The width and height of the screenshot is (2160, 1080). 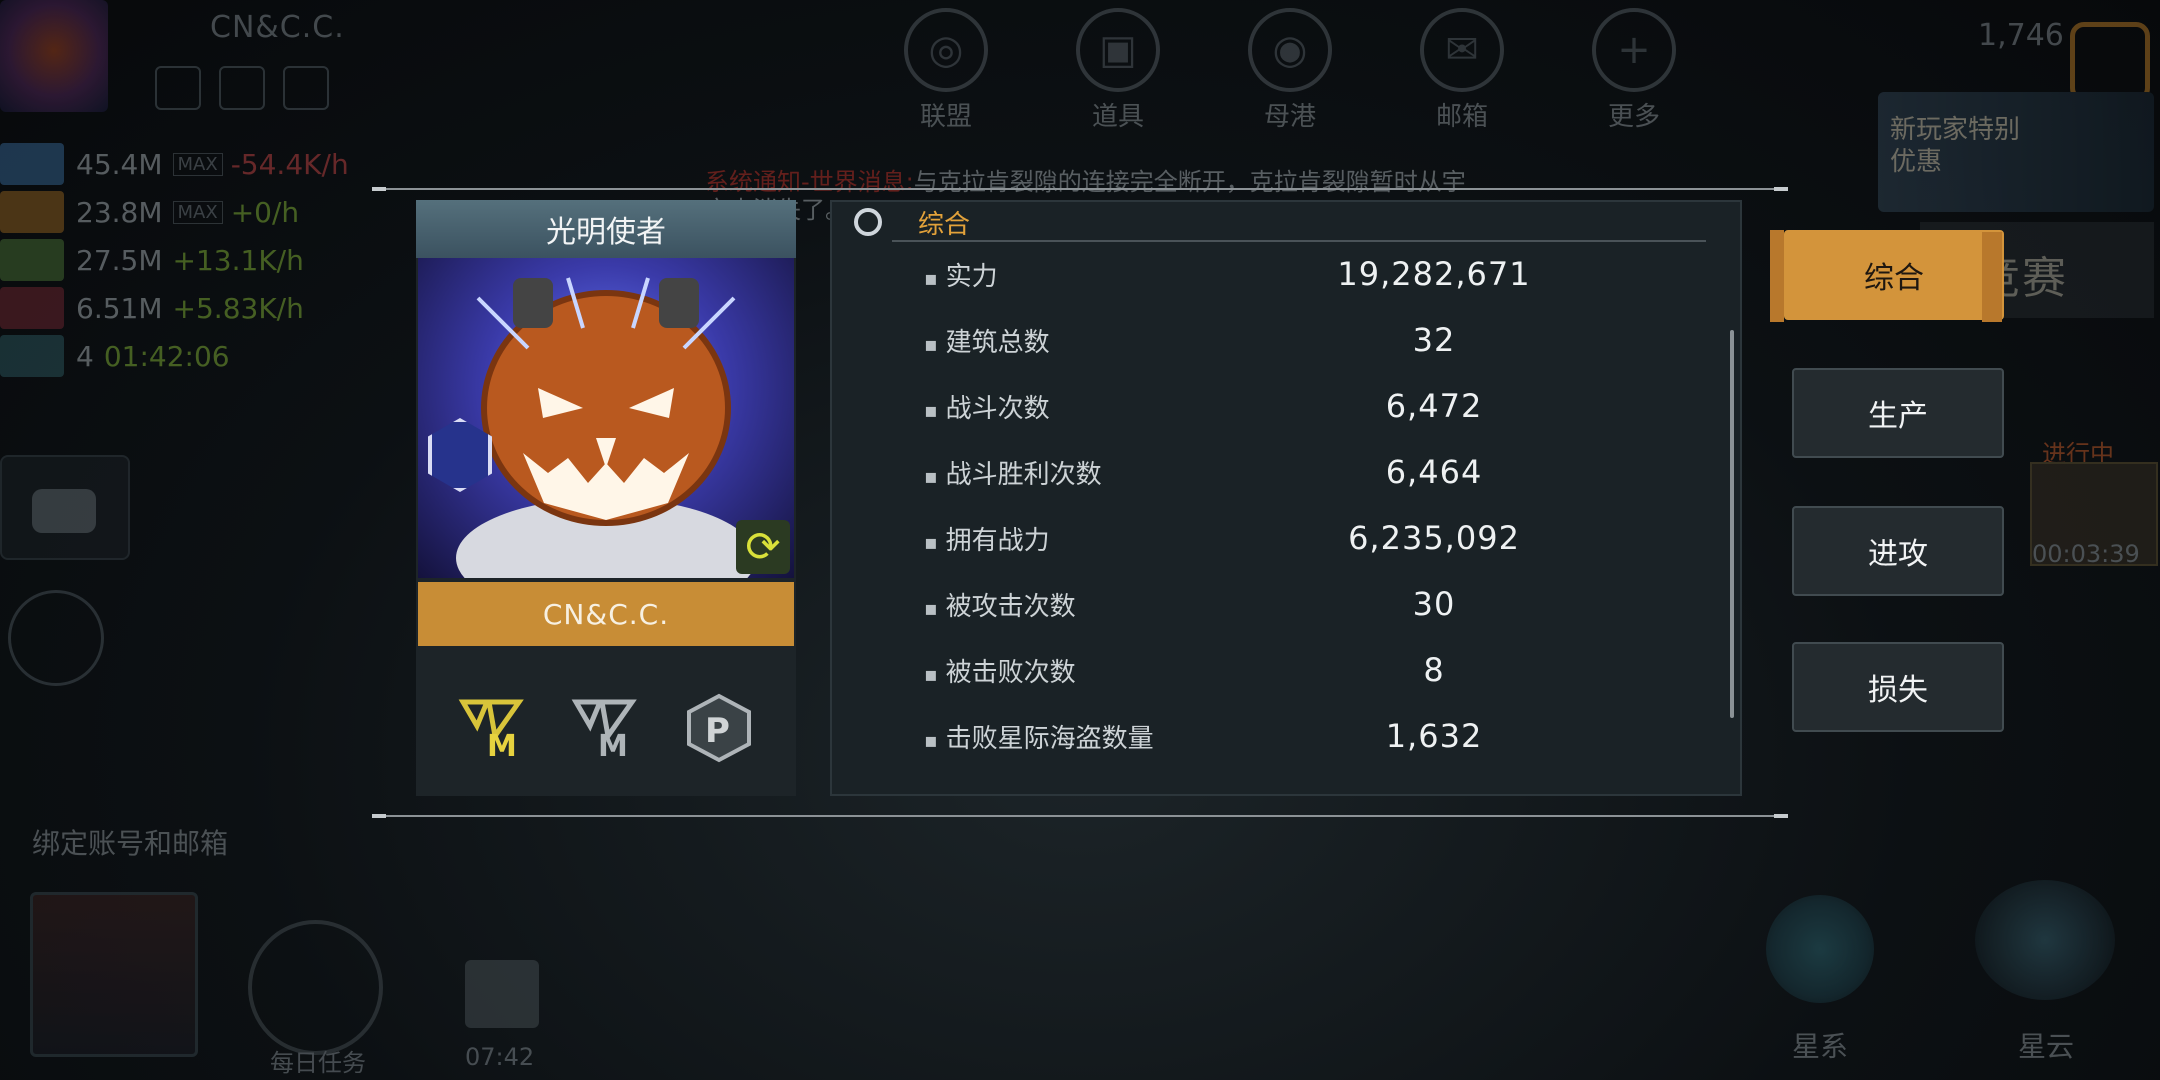 What do you see at coordinates (1039, 736) in the screenshot?
I see `stat-label: 击败星际海盗数量` at bounding box center [1039, 736].